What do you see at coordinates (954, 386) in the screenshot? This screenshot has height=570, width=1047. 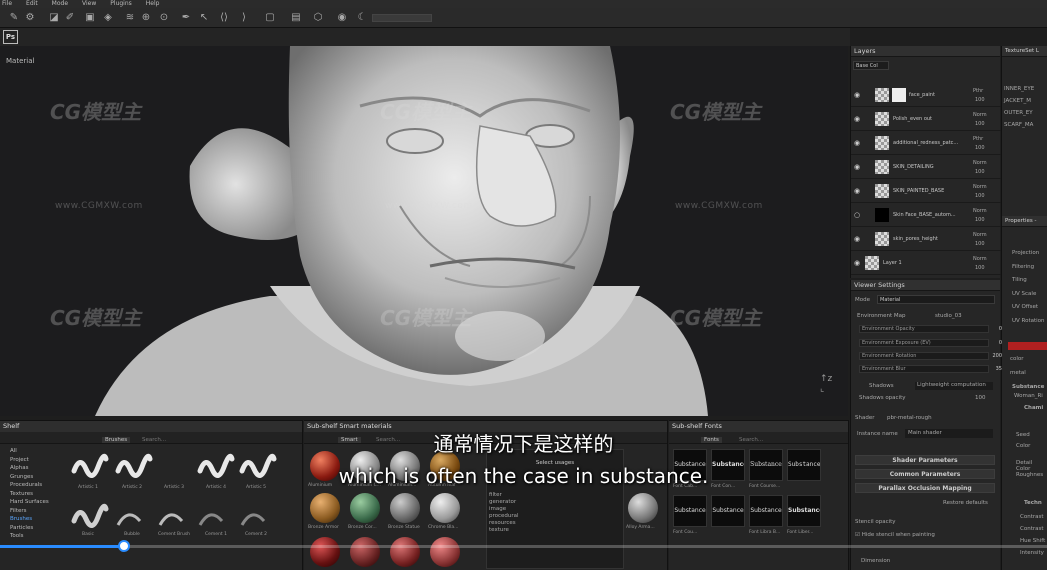 I see `shadows-dropdown: Lightweight computation` at bounding box center [954, 386].